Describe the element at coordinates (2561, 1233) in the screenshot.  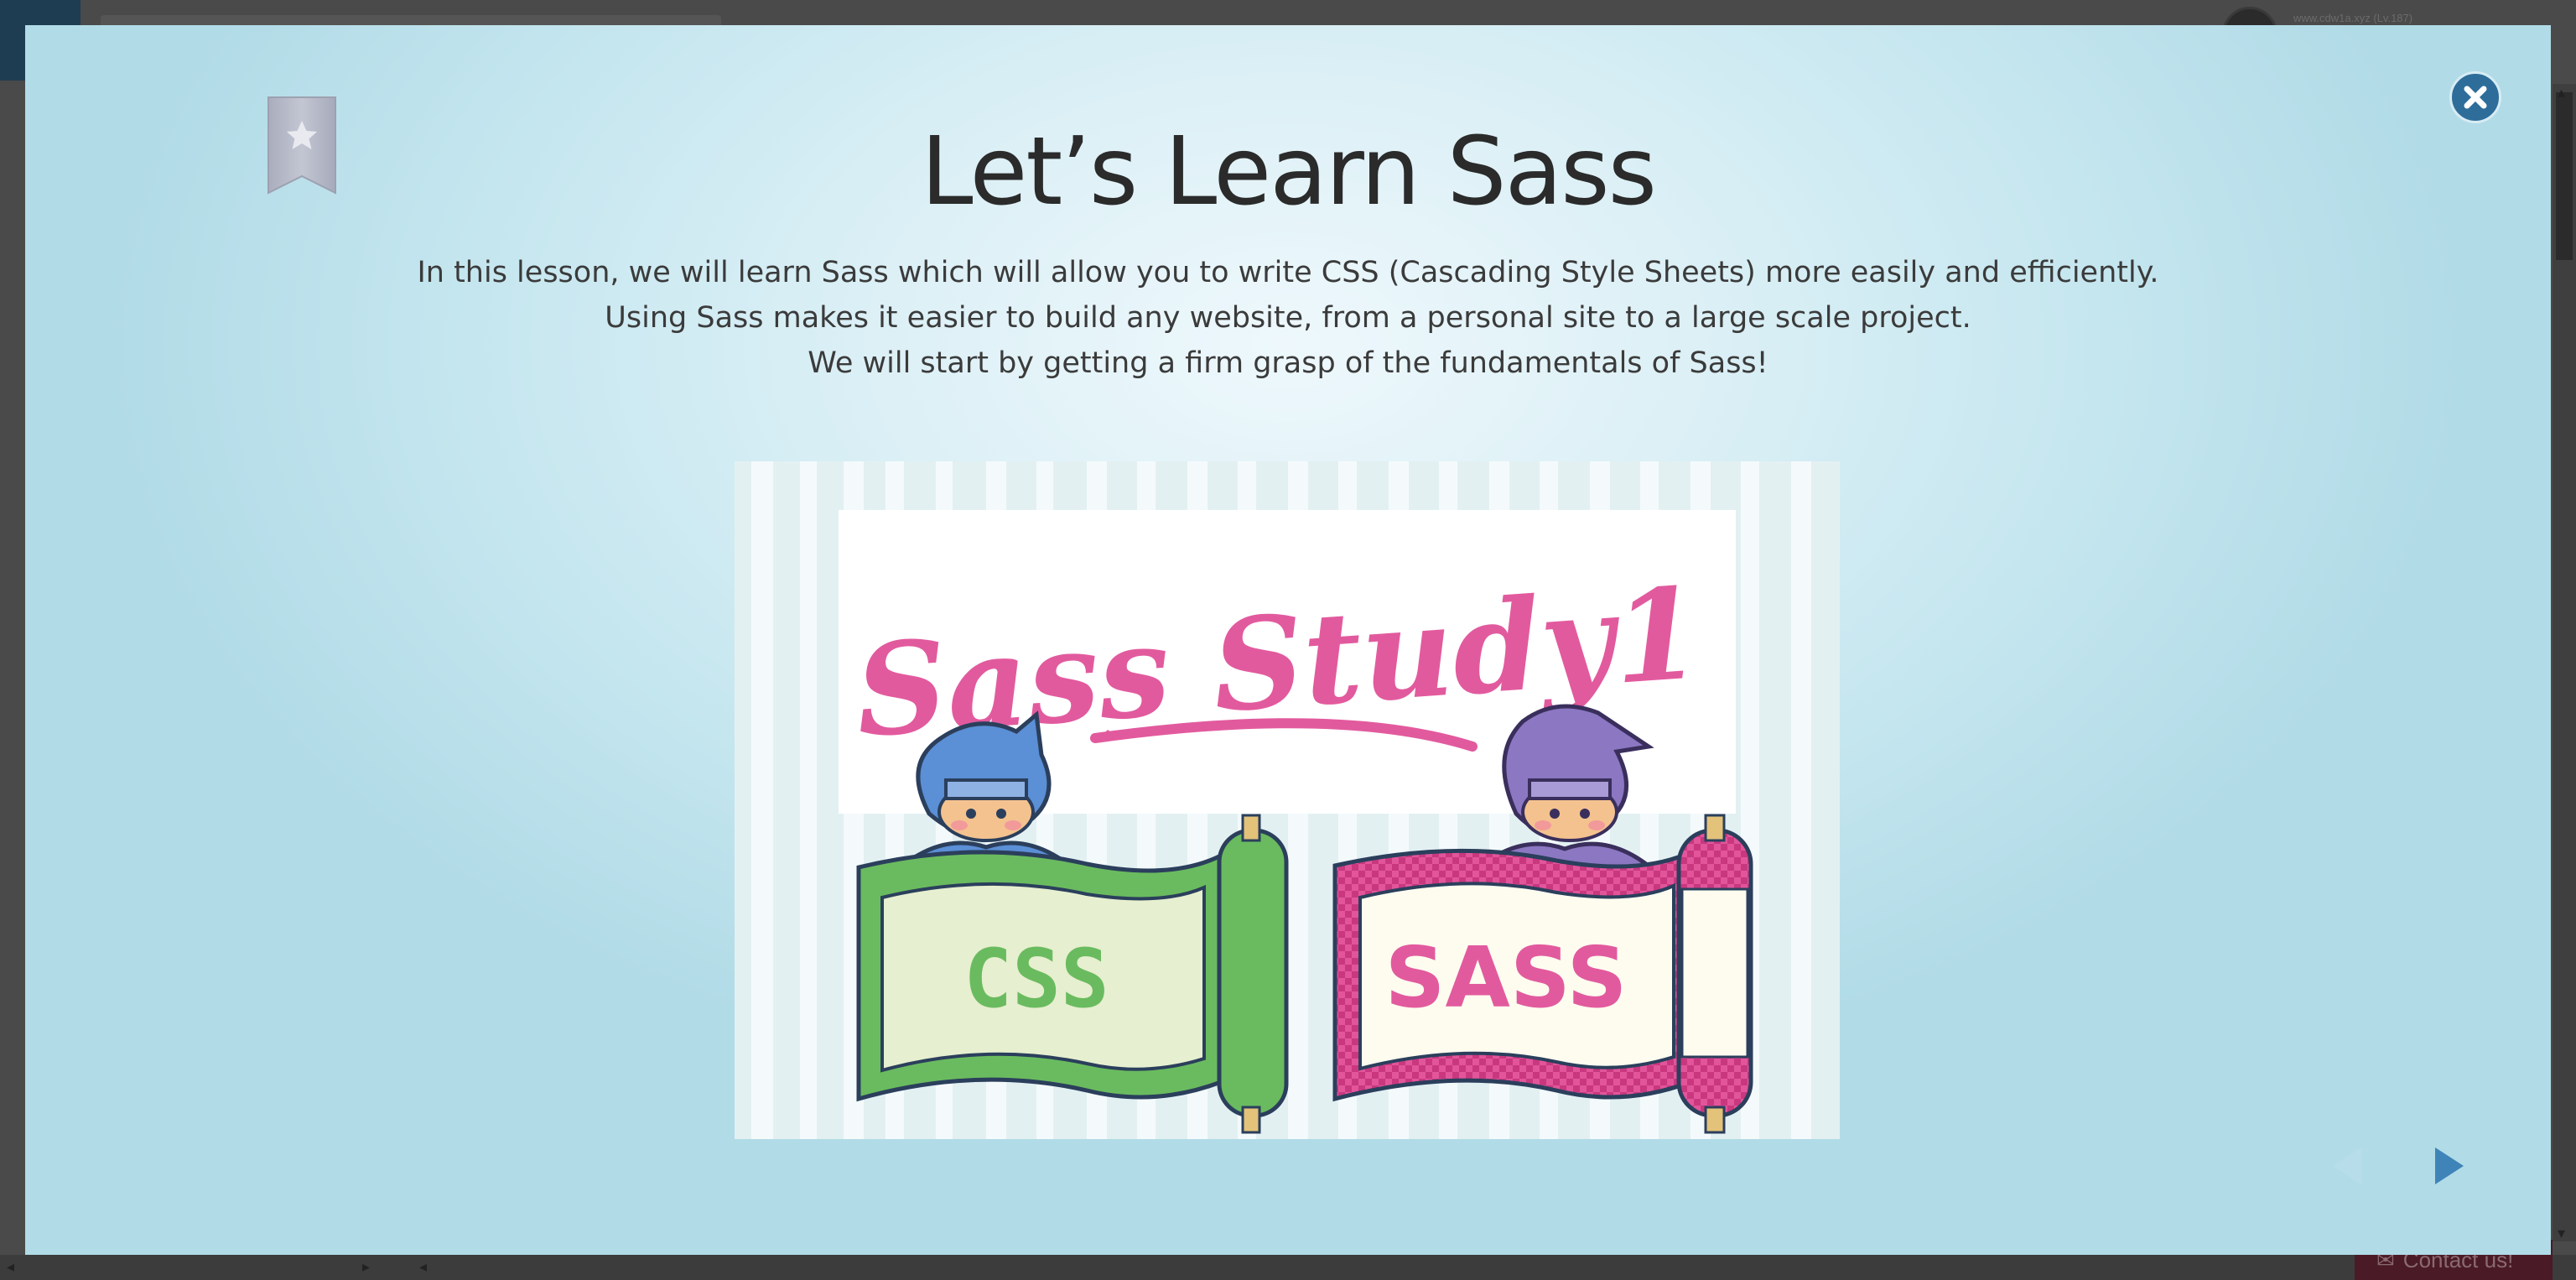
I see `scroll-down-arrow-icon: ▾` at that location.